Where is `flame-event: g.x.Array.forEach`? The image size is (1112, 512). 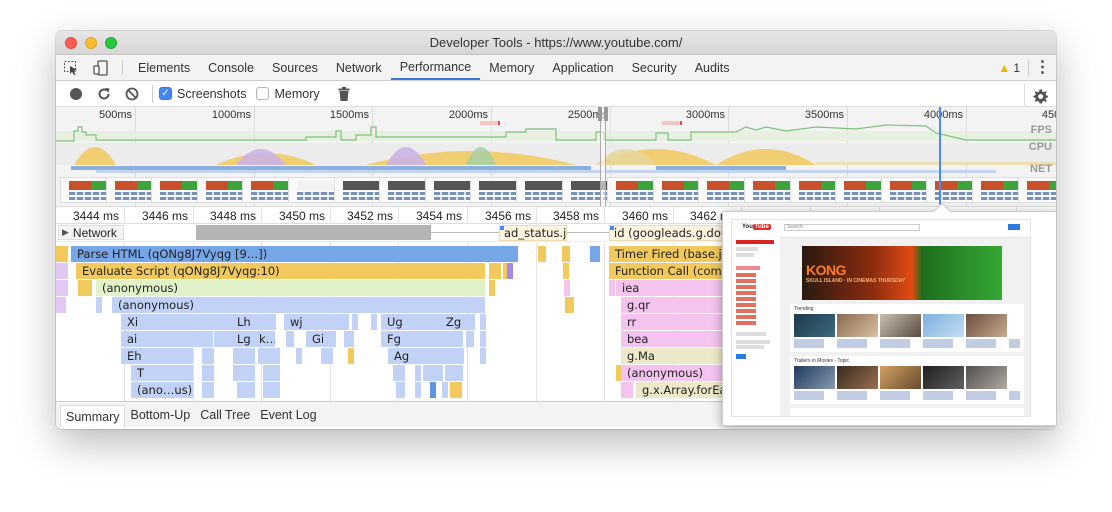 flame-event: g.x.Array.forEach is located at coordinates (682, 390).